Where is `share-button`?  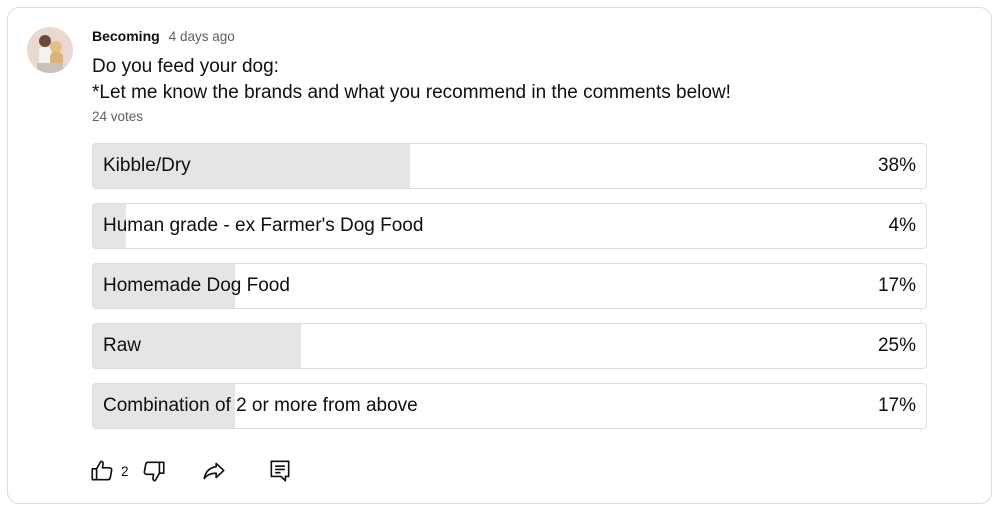 share-button is located at coordinates (214, 471).